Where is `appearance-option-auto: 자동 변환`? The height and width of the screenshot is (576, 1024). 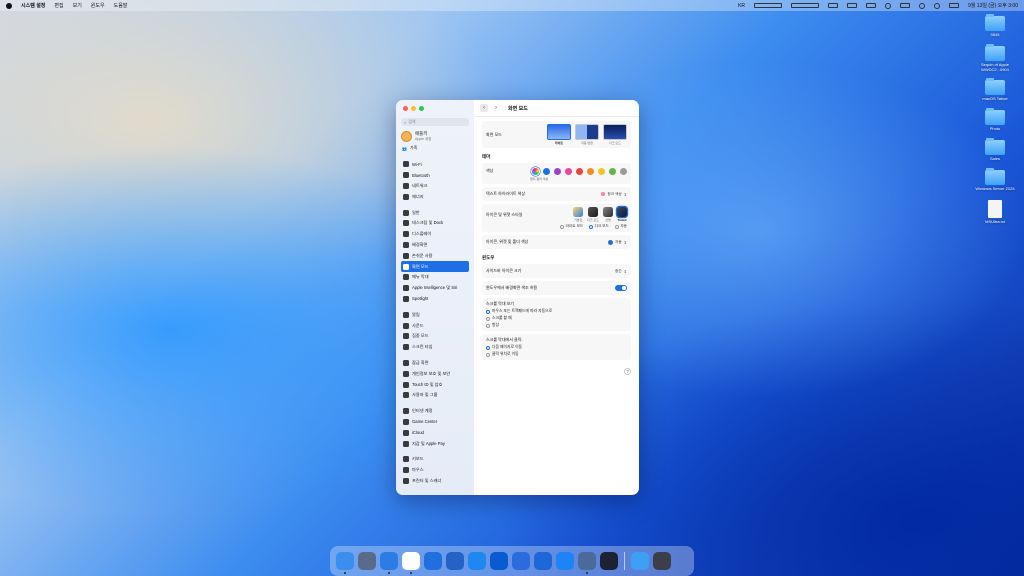 appearance-option-auto: 자동 변환 is located at coordinates (587, 134).